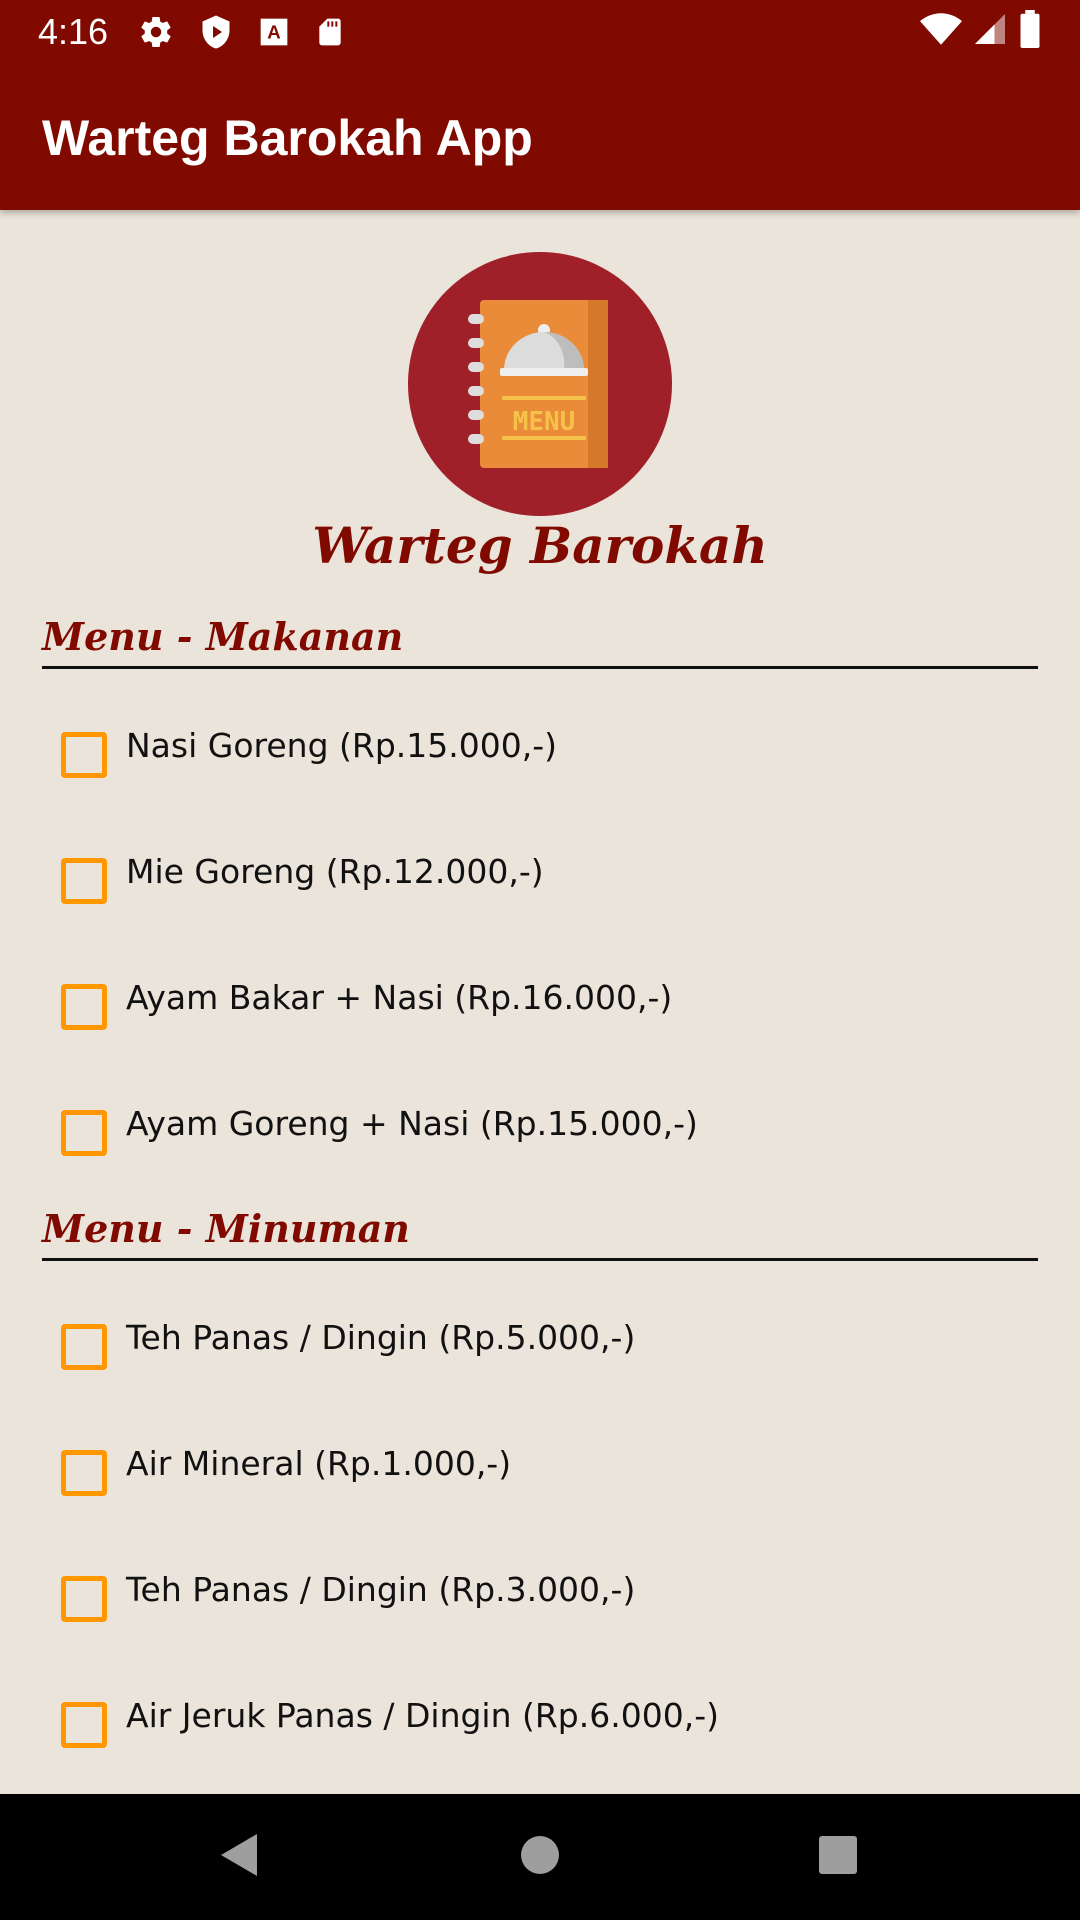  Describe the element at coordinates (216, 32) in the screenshot. I see `shield-play-icon` at that location.